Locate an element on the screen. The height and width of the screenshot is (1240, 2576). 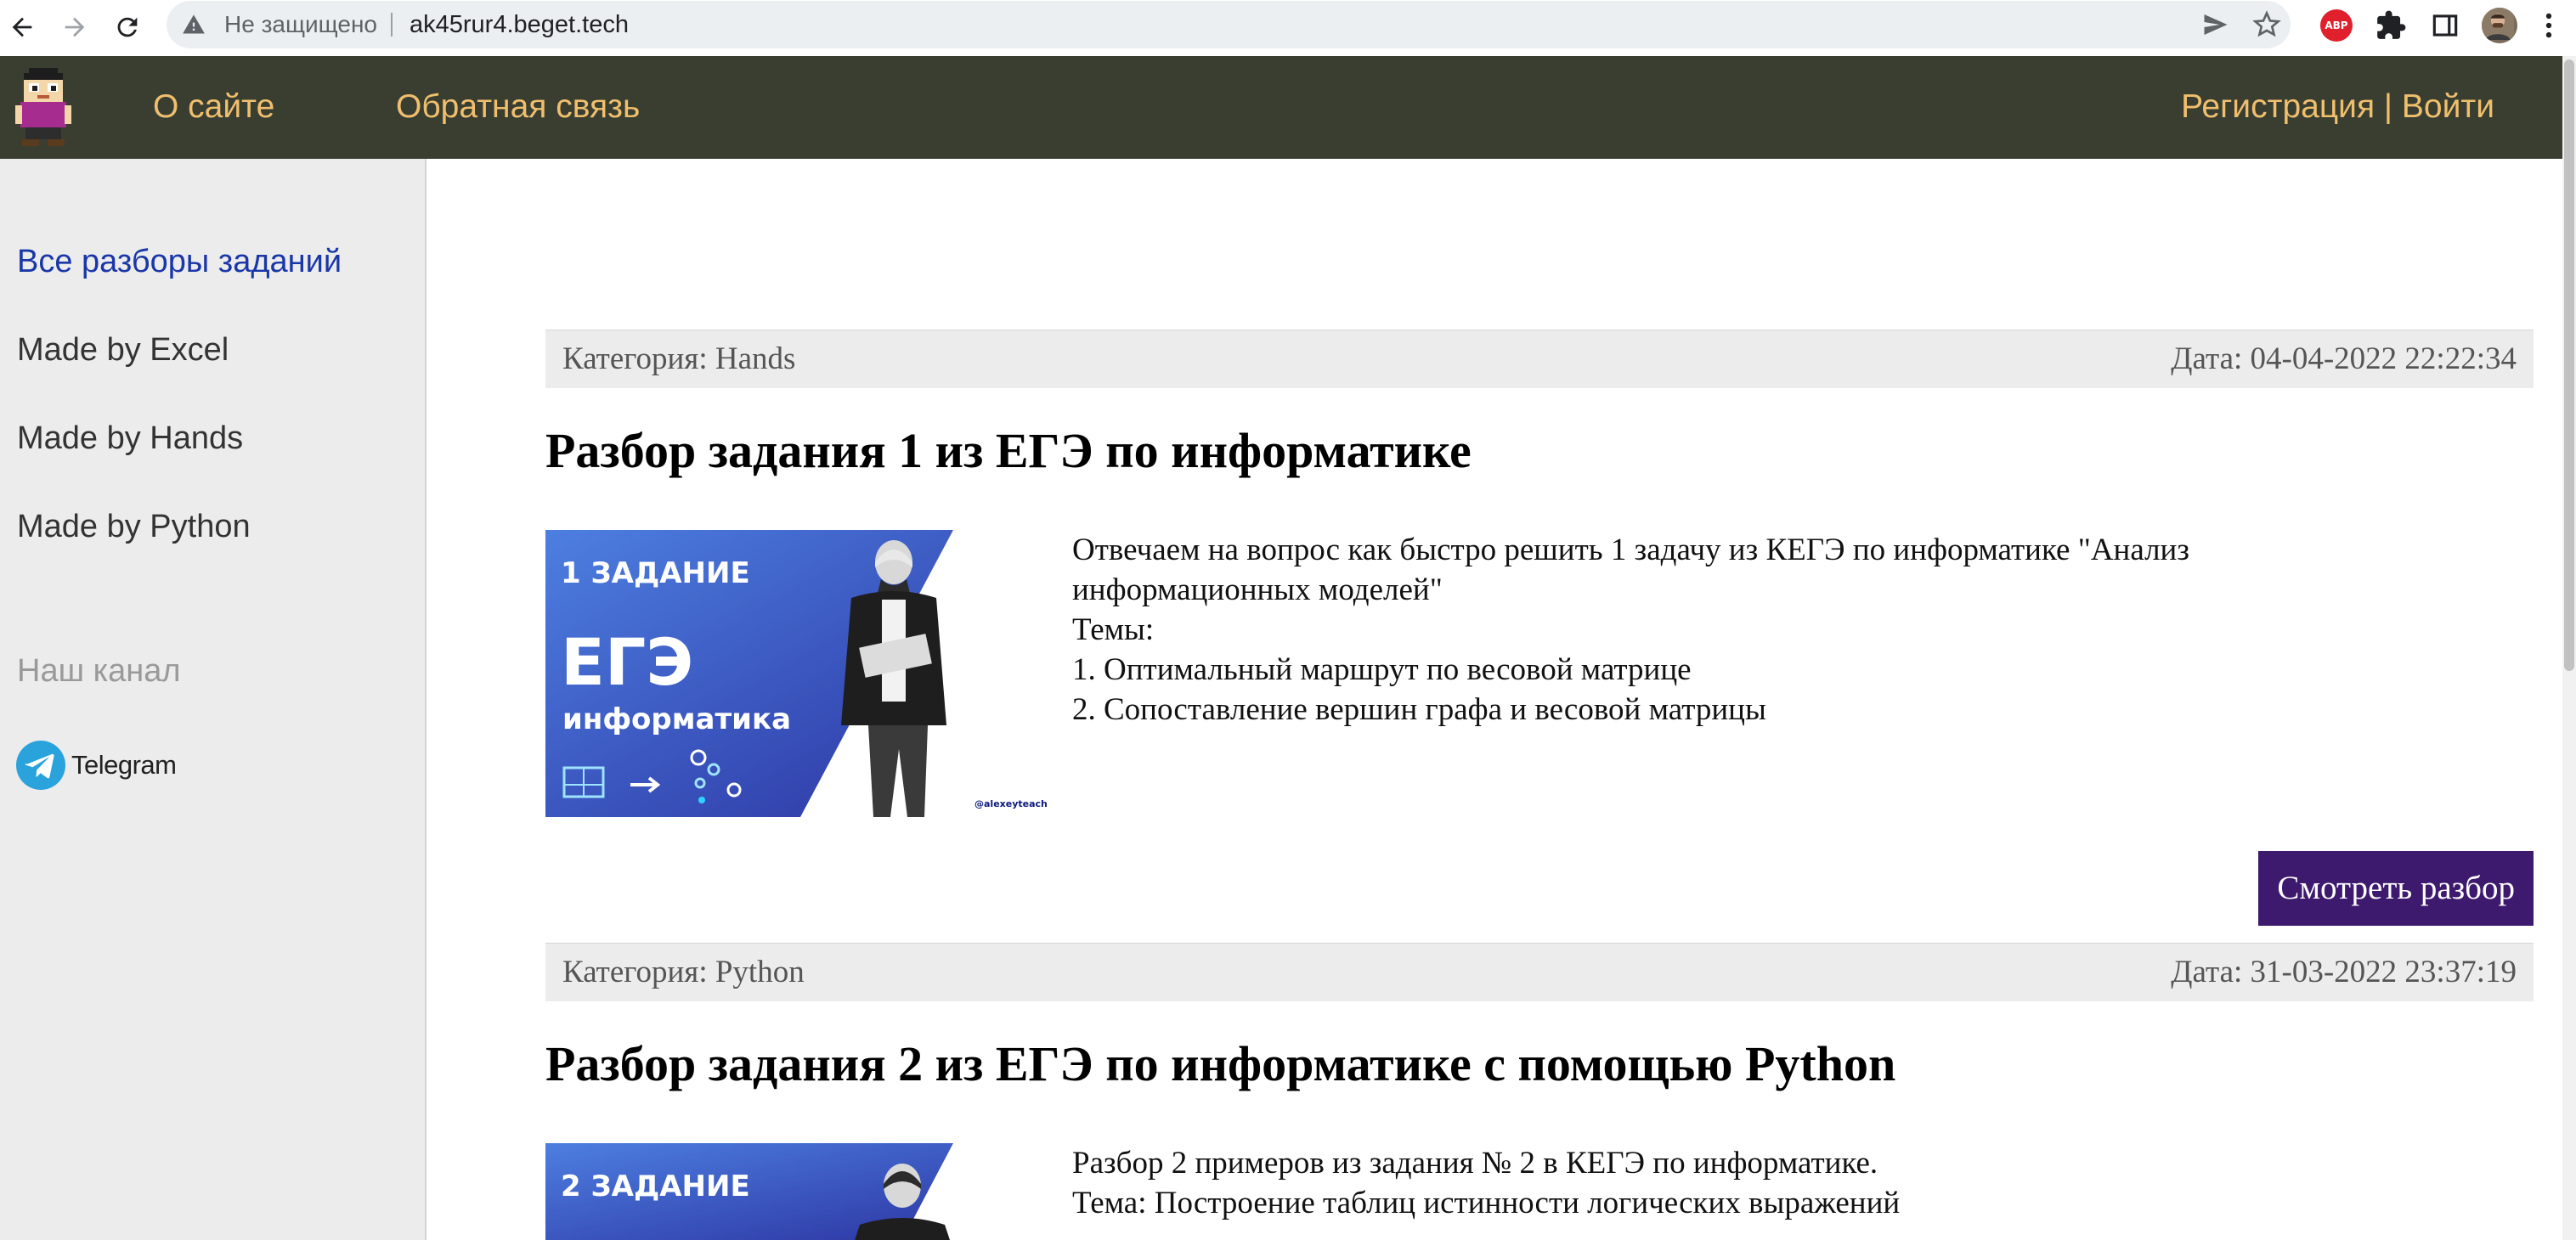
post-thumbnail: 1 ЗАДАНИЕ ЕГЭ информатика @alexeyteacher is located at coordinates (796, 673).